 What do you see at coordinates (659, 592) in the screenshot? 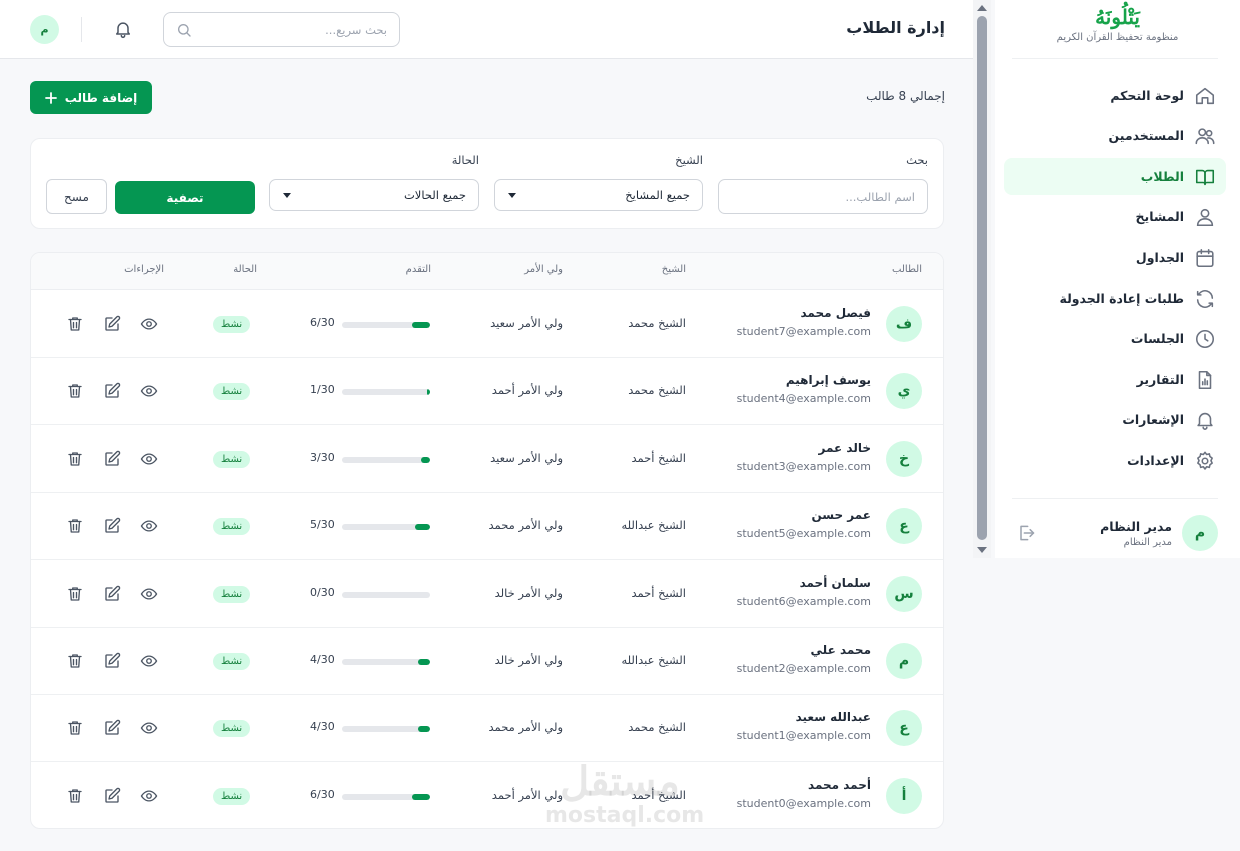
I see `student-sheikh: الشيخ أحمد` at bounding box center [659, 592].